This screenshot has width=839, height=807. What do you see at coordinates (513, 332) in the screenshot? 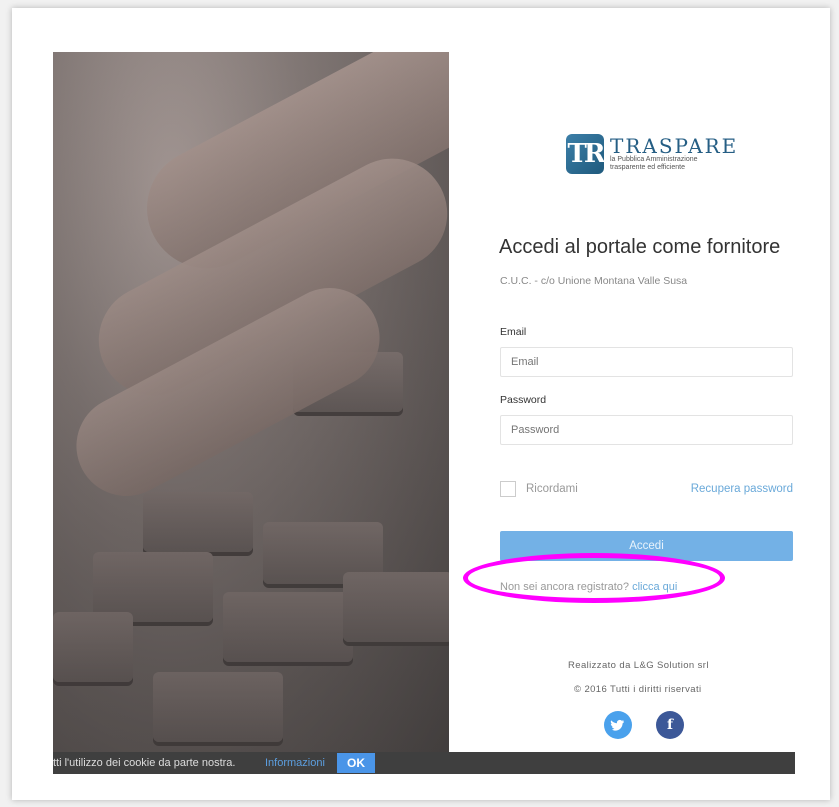
I see `email-label: Email` at bounding box center [513, 332].